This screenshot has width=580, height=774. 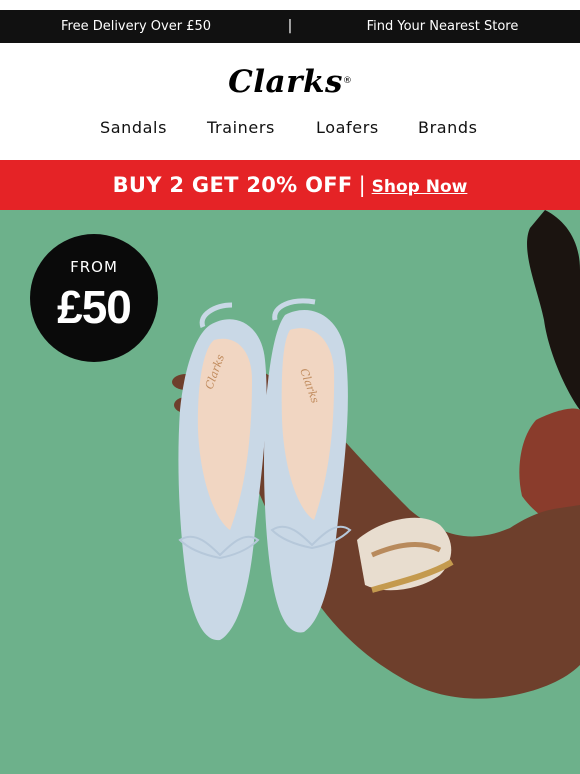 I want to click on promo-banner: BUY 2 GET 20% OFF | Shop Now, so click(x=290, y=185).